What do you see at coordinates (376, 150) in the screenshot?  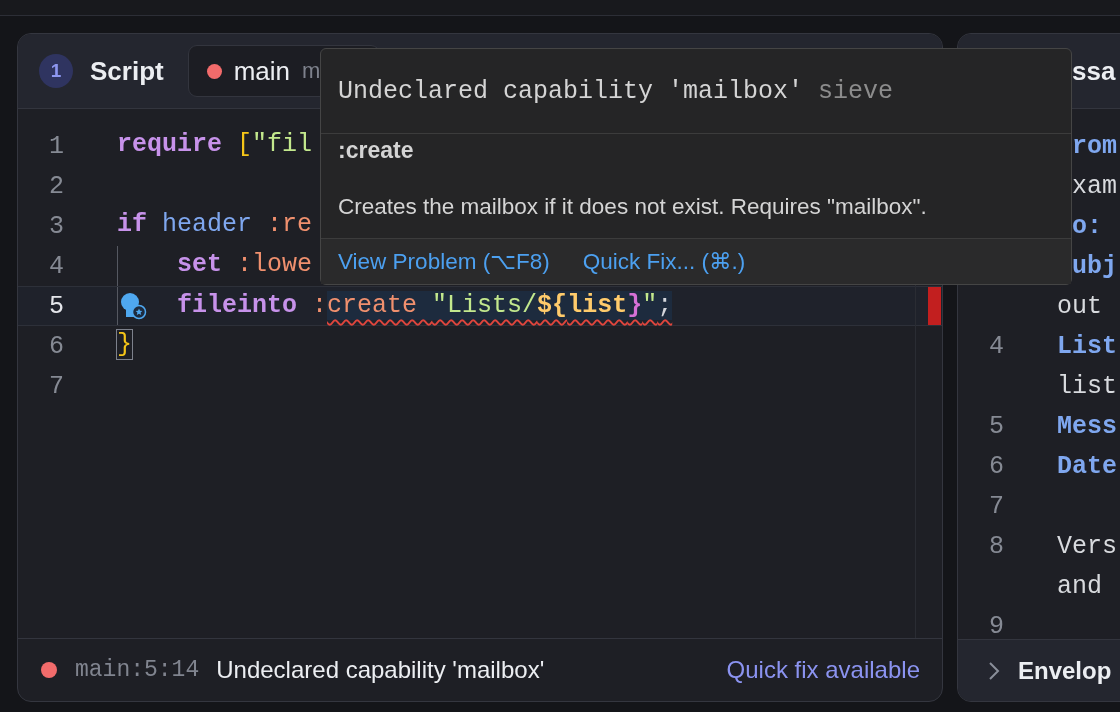 I see `hover-term: :create` at bounding box center [376, 150].